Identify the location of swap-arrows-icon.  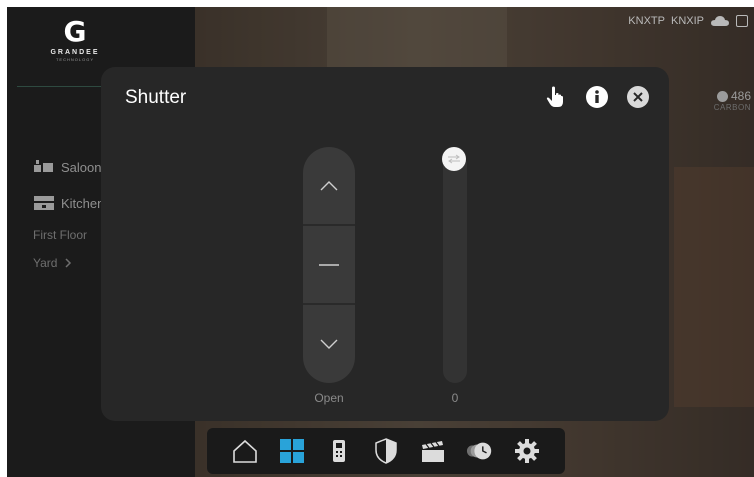
(454, 159).